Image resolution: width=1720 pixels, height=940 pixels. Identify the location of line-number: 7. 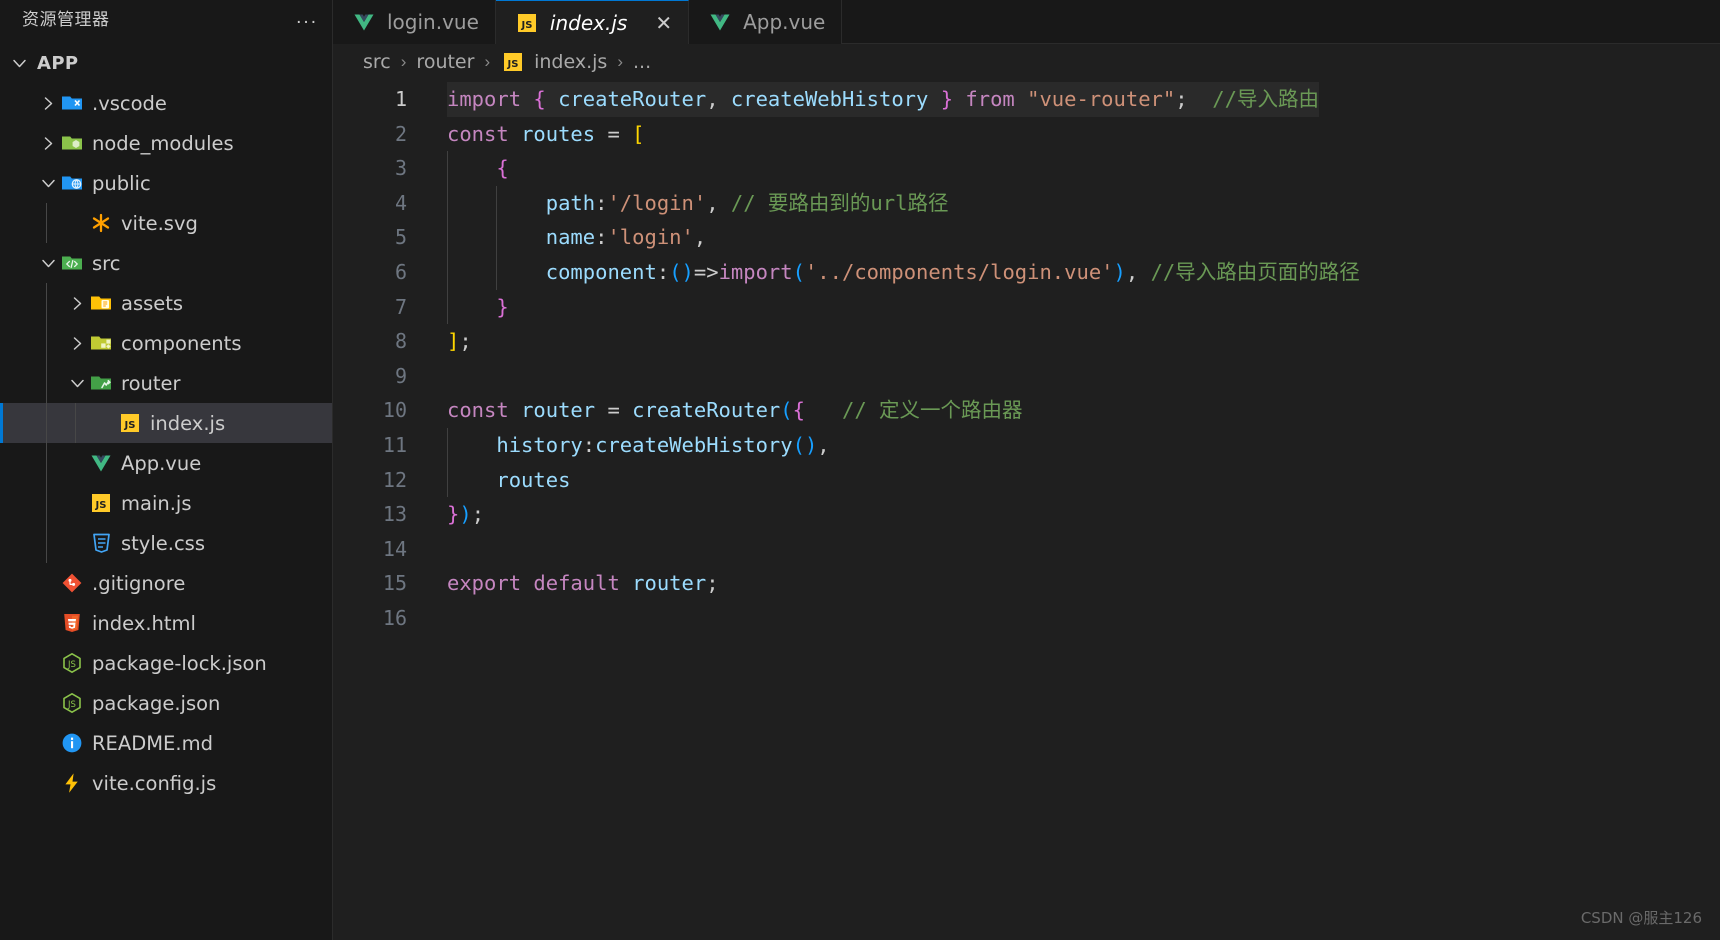
(400, 306).